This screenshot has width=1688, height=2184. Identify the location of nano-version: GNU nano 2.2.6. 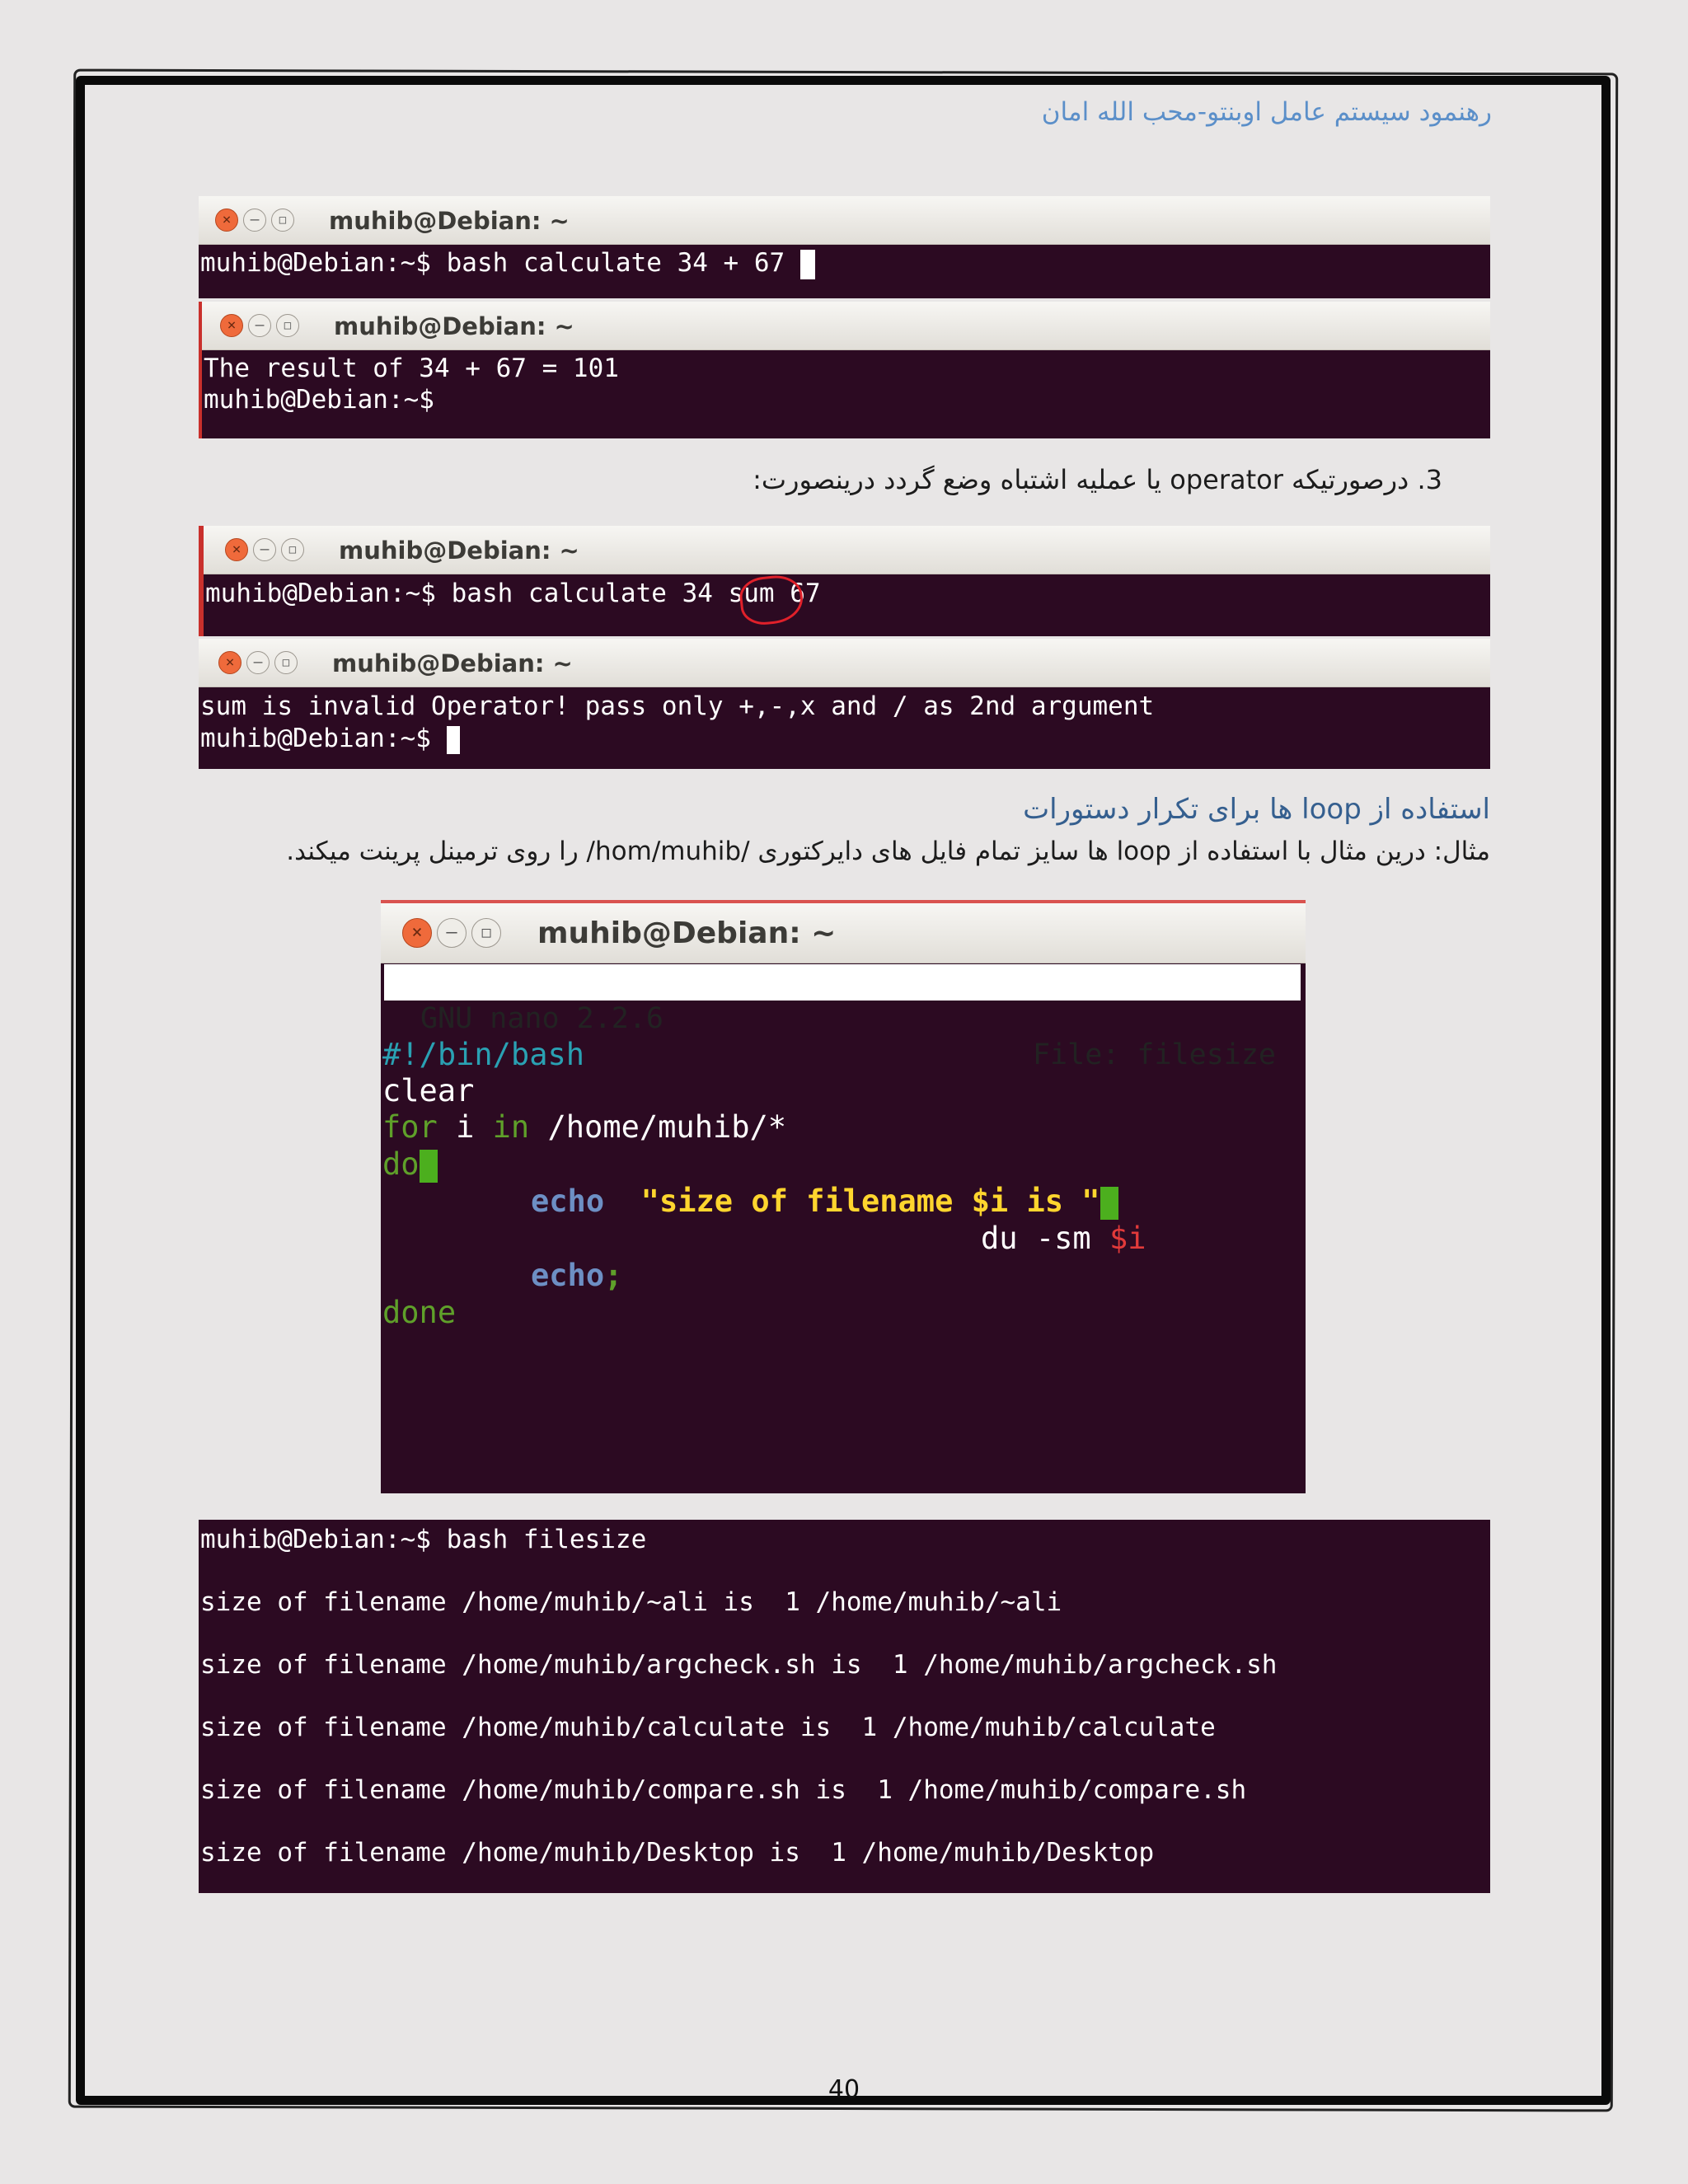
(542, 1018).